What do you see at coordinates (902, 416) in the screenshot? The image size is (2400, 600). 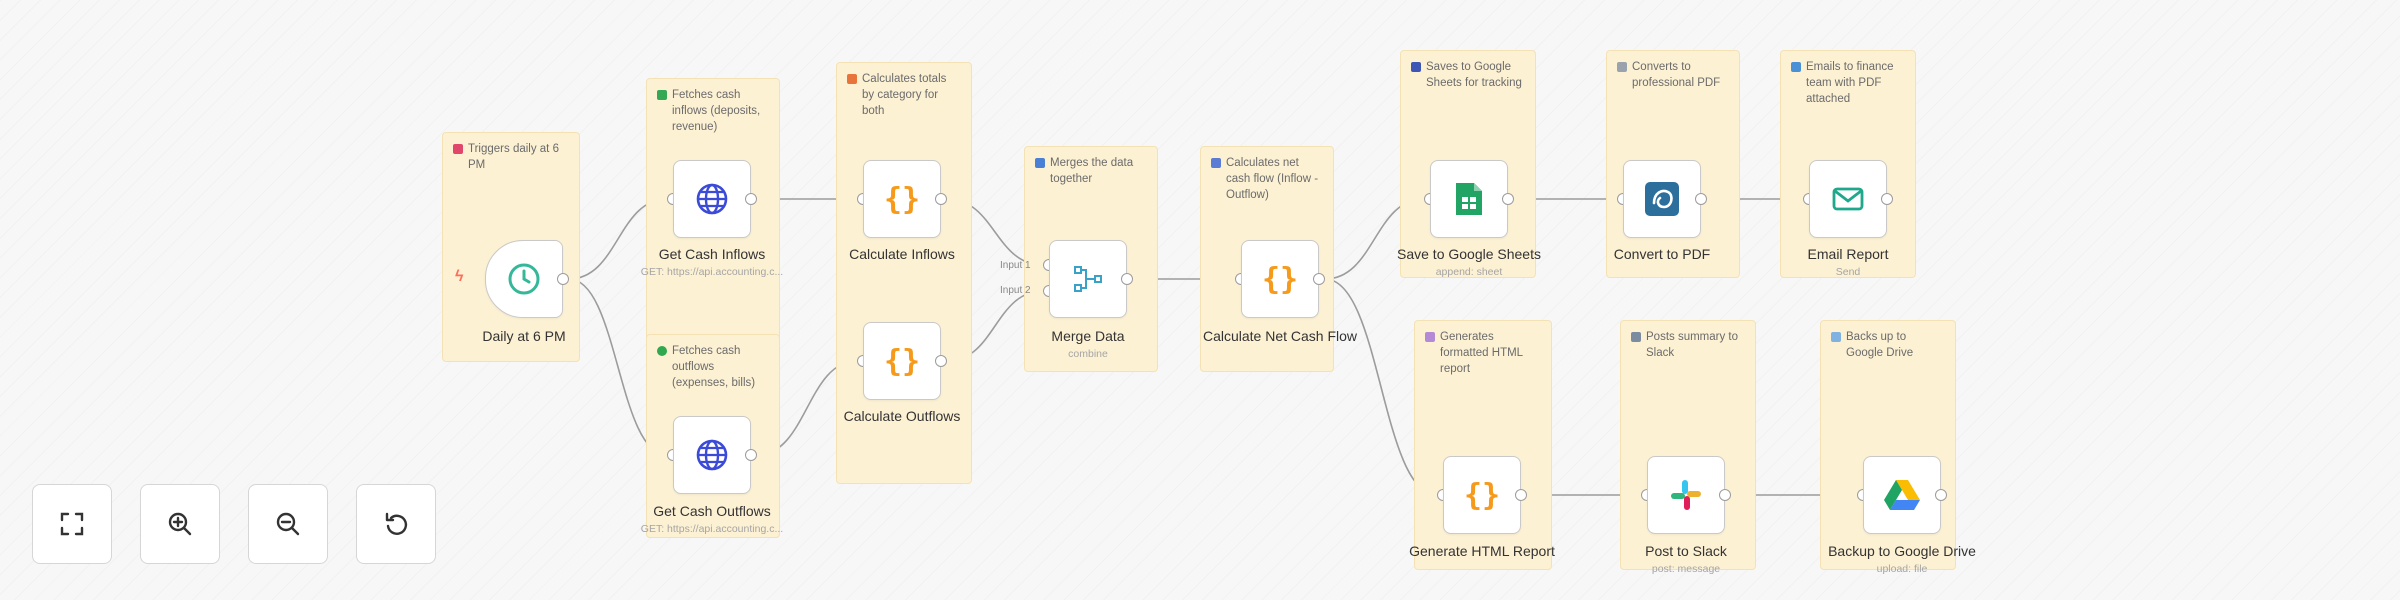 I see `node-label: Calculate Outflows` at bounding box center [902, 416].